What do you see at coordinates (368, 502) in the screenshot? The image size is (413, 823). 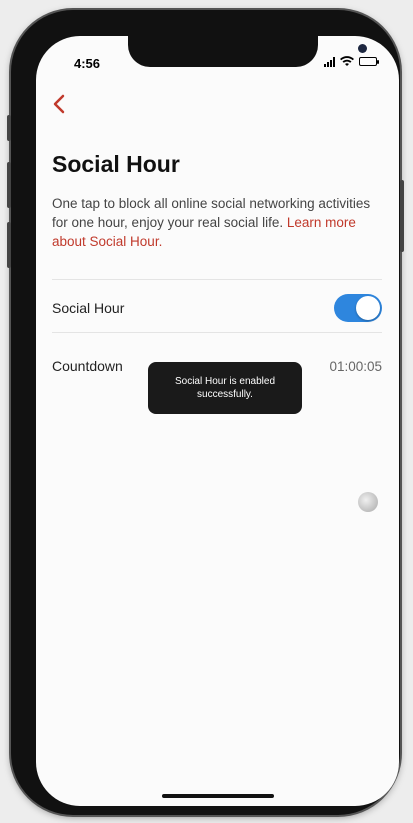 I see `assistive-touch-icon` at bounding box center [368, 502].